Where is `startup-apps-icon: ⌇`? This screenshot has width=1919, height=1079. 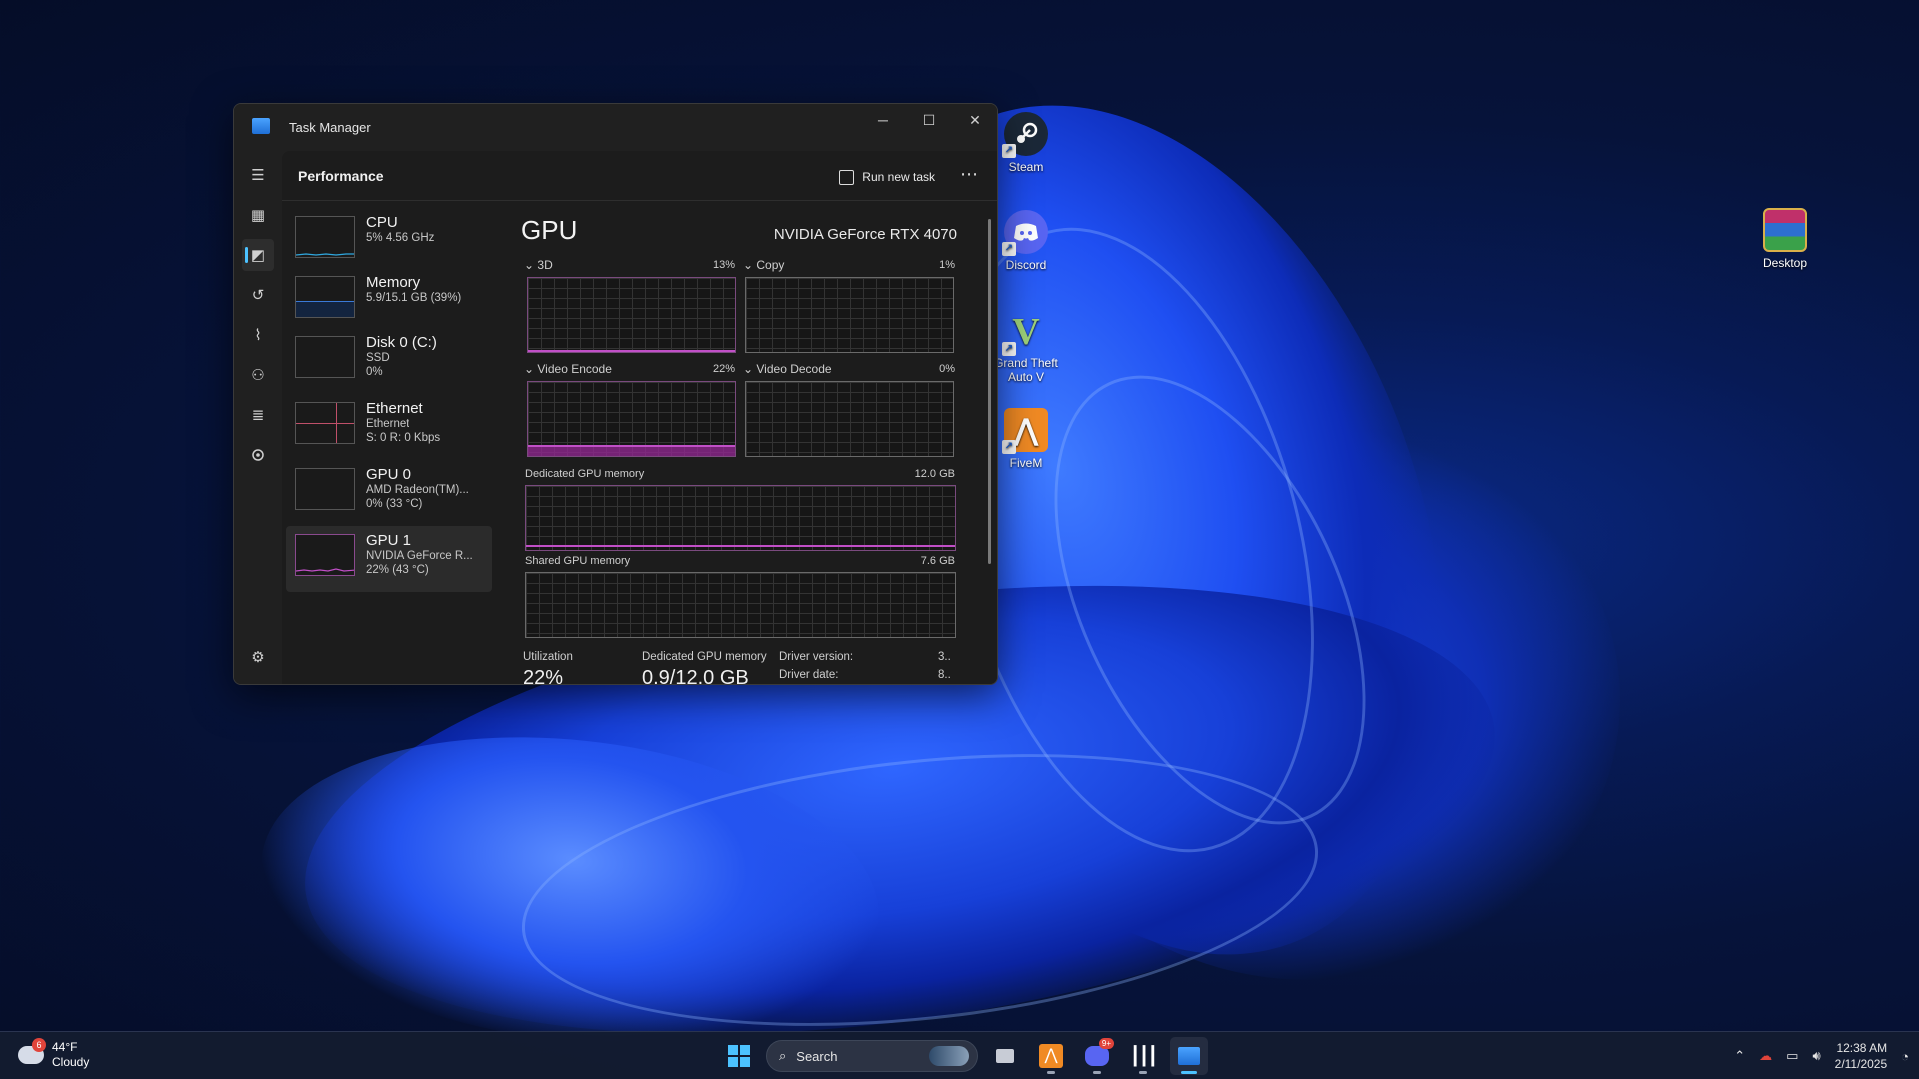
startup-apps-icon: ⌇ is located at coordinates (258, 335).